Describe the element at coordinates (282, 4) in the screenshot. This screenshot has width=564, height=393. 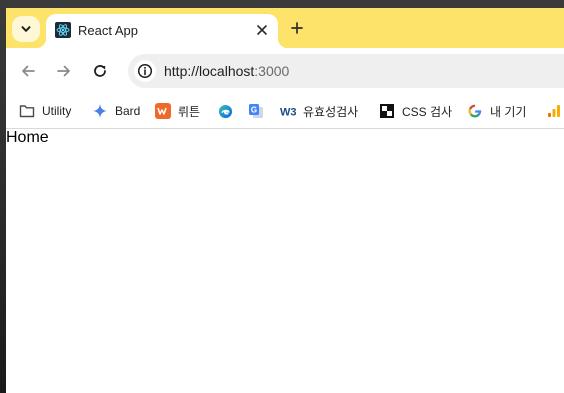
I see `window-top-frame` at that location.